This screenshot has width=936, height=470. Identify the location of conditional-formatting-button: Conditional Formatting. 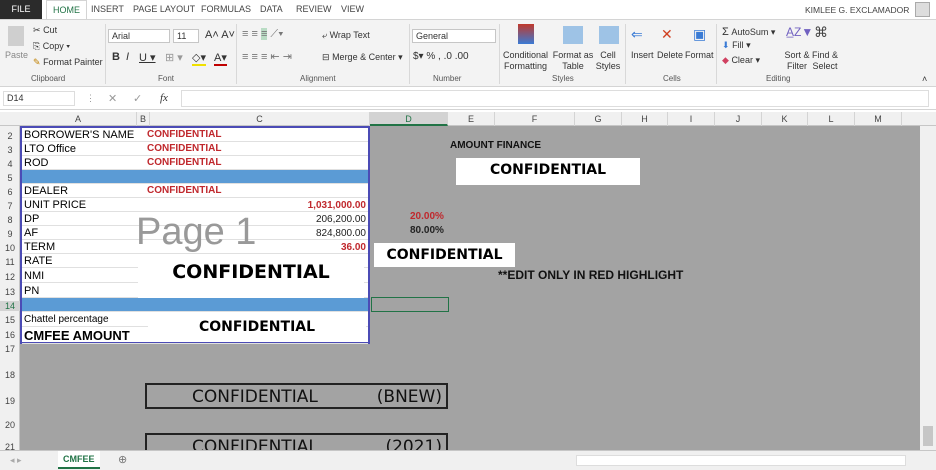
(525, 61).